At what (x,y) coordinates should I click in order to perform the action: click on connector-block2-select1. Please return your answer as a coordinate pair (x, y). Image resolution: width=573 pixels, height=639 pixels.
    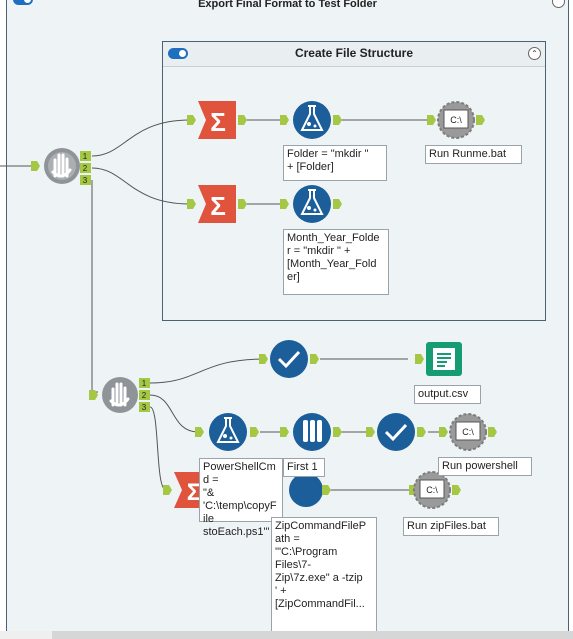
    Looking at the image, I should click on (207, 371).